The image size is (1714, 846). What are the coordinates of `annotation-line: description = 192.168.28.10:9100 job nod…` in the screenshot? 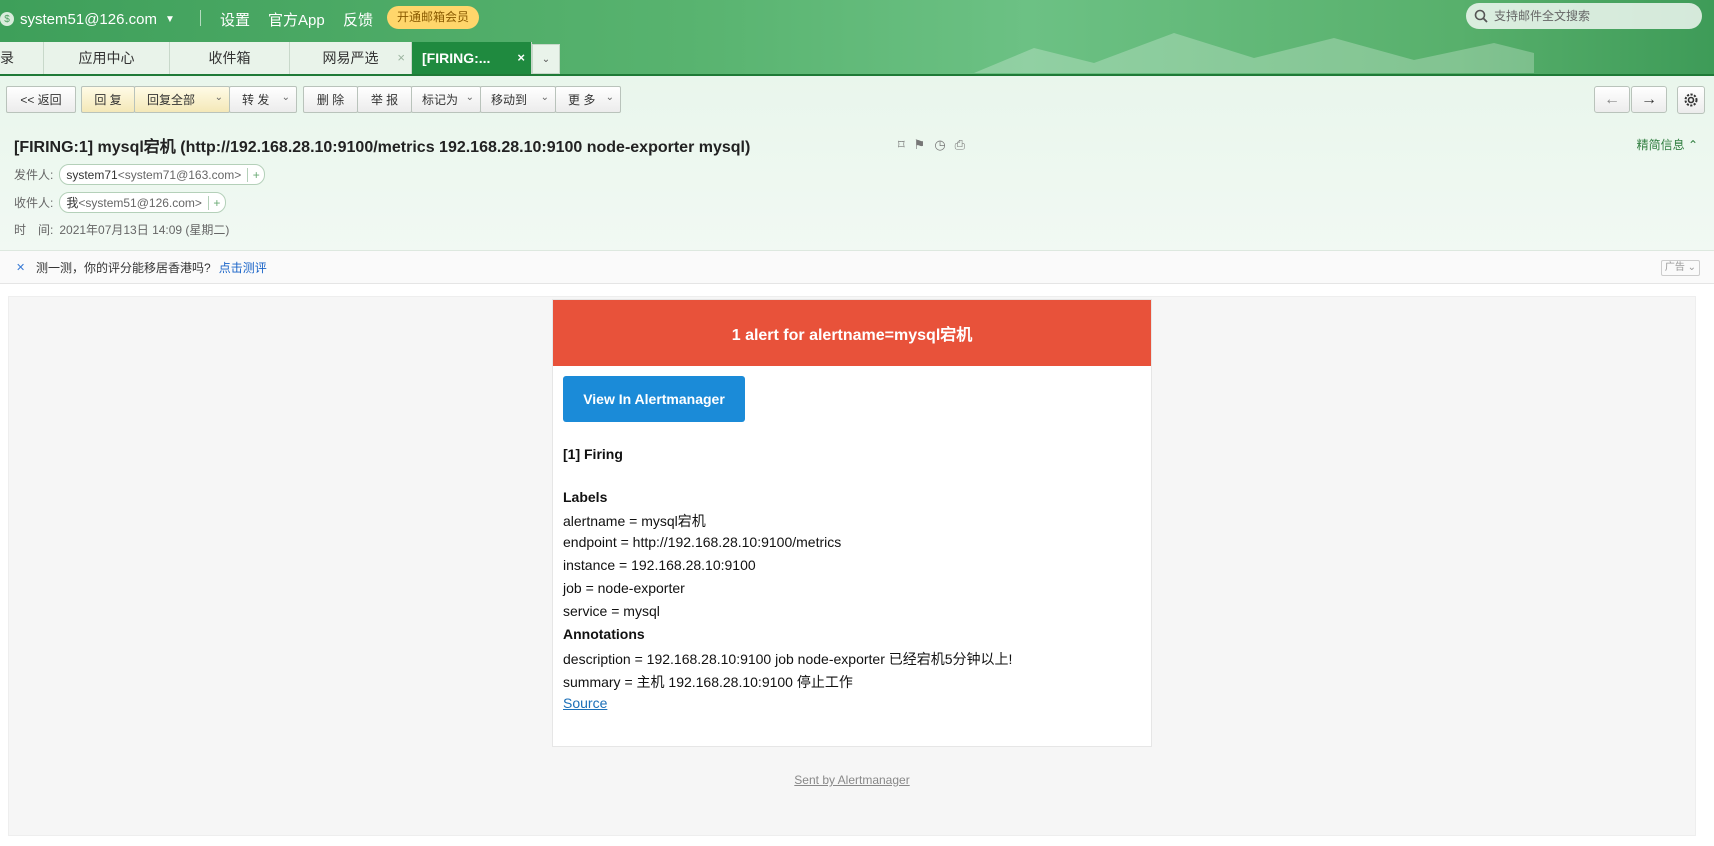 It's located at (788, 659).